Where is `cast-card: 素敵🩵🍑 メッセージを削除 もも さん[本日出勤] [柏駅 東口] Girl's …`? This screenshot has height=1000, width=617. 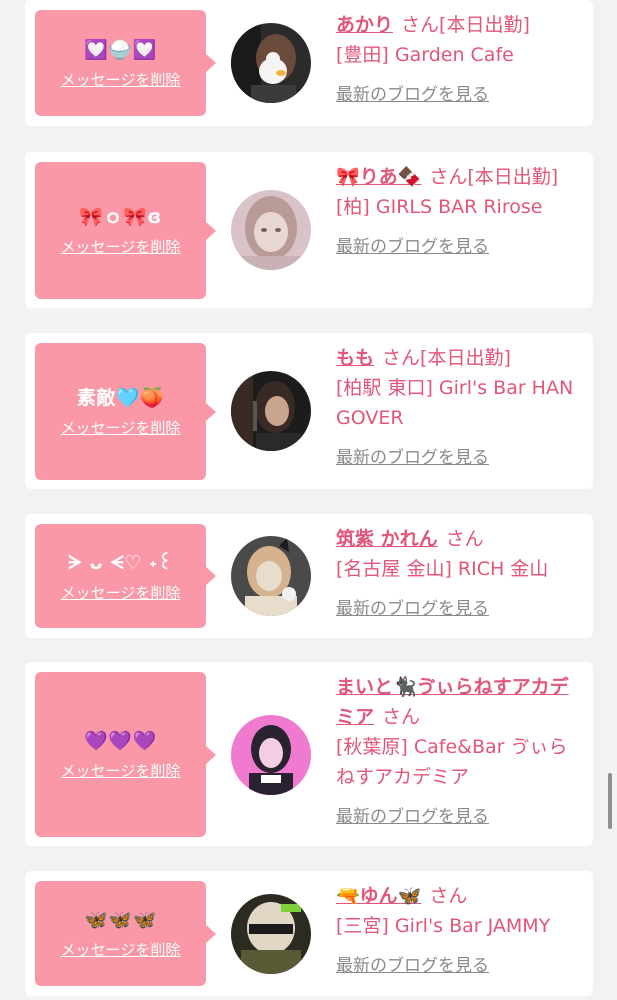
cast-card: 素敵🩵🍑 メッセージを削除 もも さん[本日出勤] [柏駅 東口] Girl's … is located at coordinates (309, 411).